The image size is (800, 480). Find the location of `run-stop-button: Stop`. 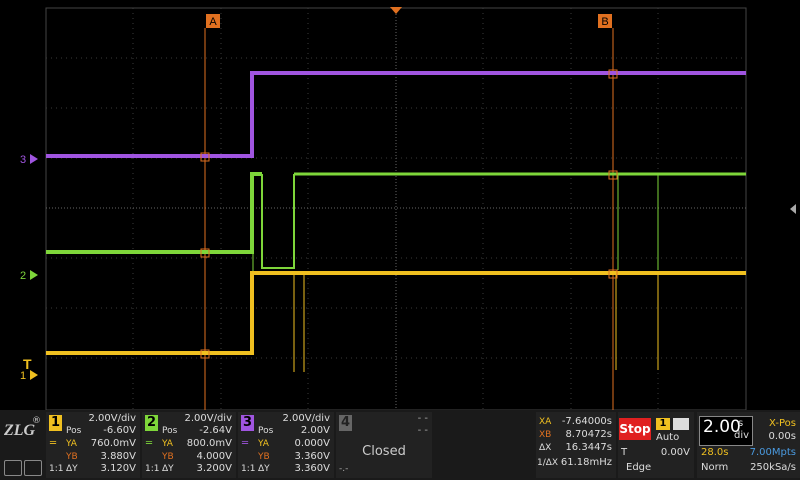

run-stop-button: Stop is located at coordinates (635, 429).